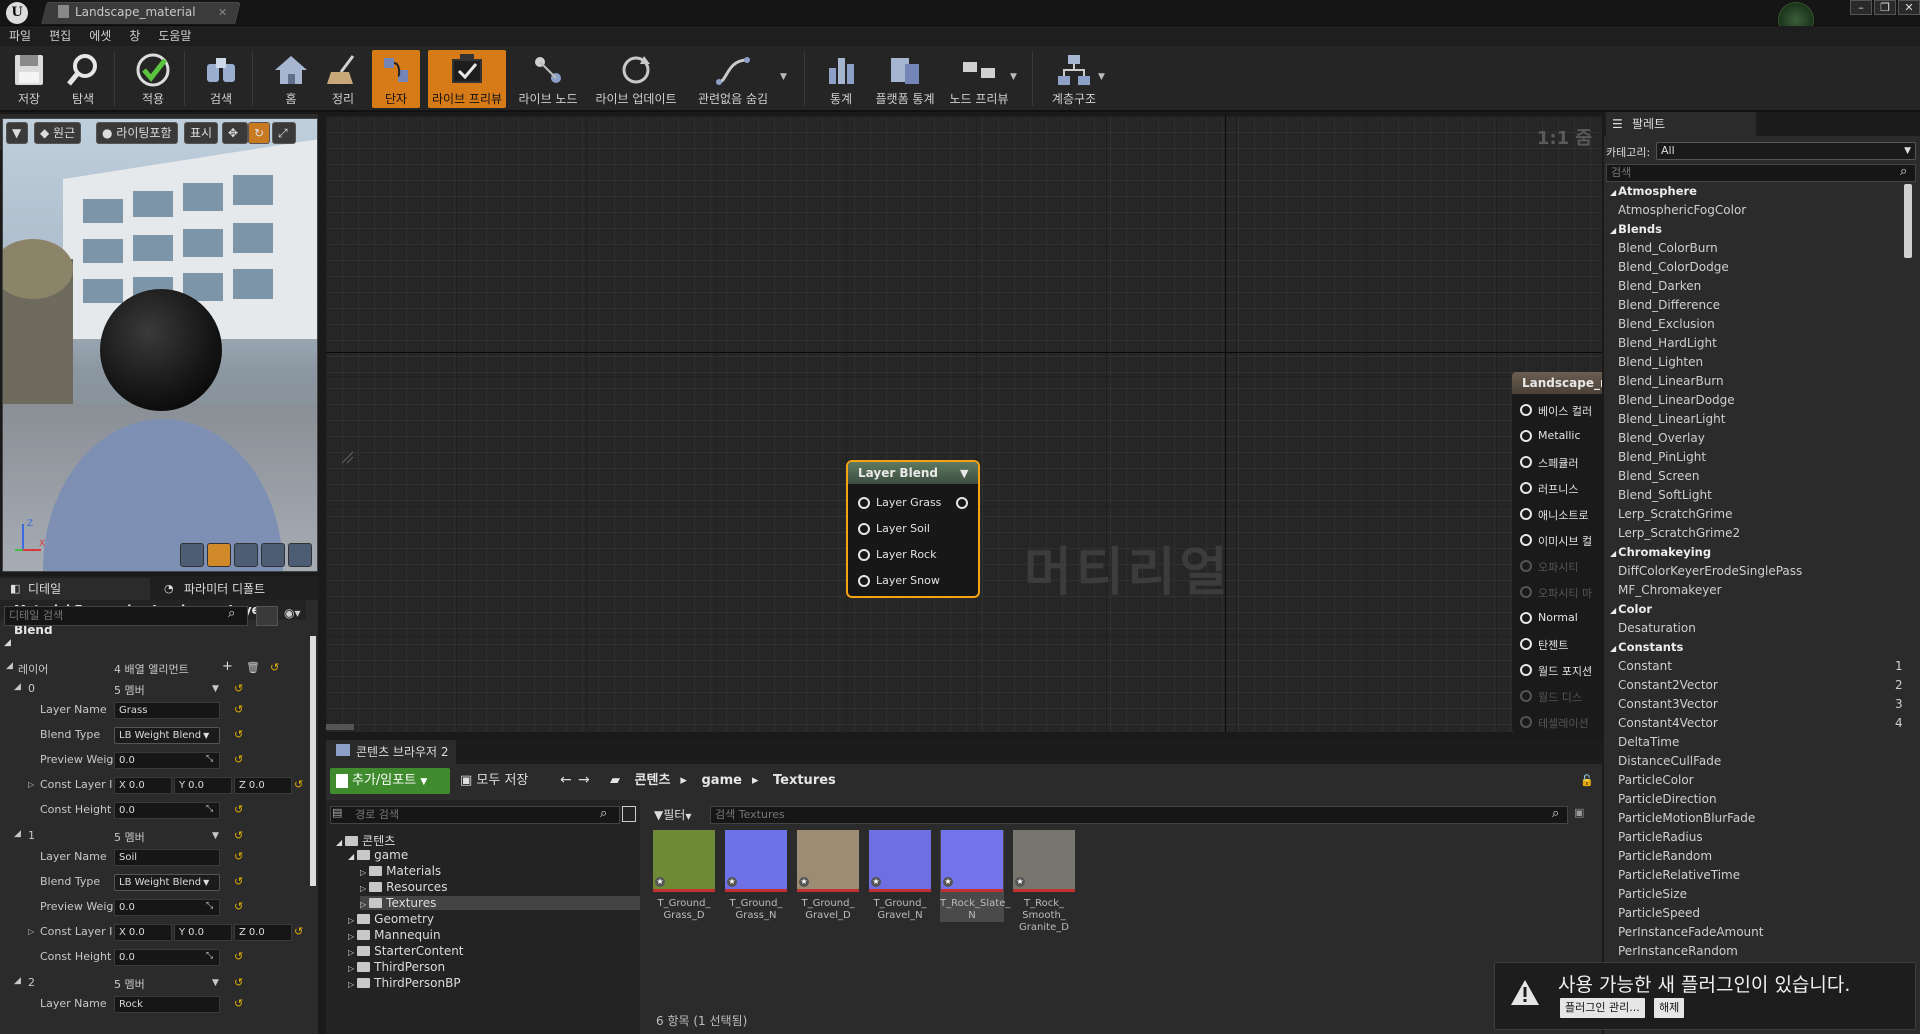  Describe the element at coordinates (1660, 837) in the screenshot. I see `palette-item: ParticleRadius` at that location.